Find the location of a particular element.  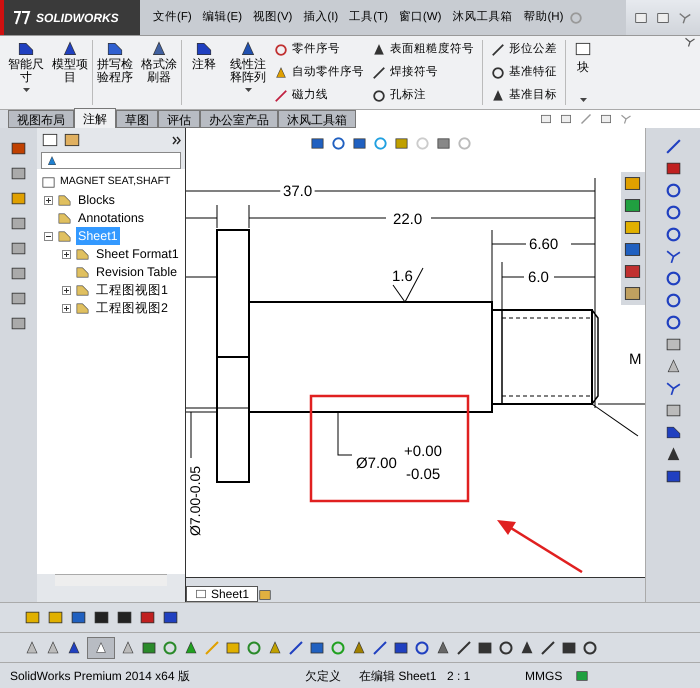

ribbon-tab: 草图 is located at coordinates (137, 119).